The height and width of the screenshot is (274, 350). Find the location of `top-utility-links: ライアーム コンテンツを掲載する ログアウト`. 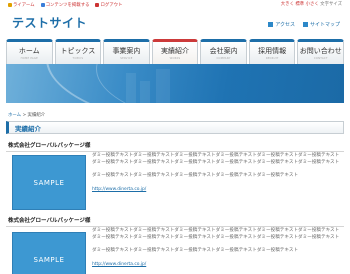

top-utility-links: ライアーム コンテンツを掲載する ログアウト is located at coordinates (65, 5).